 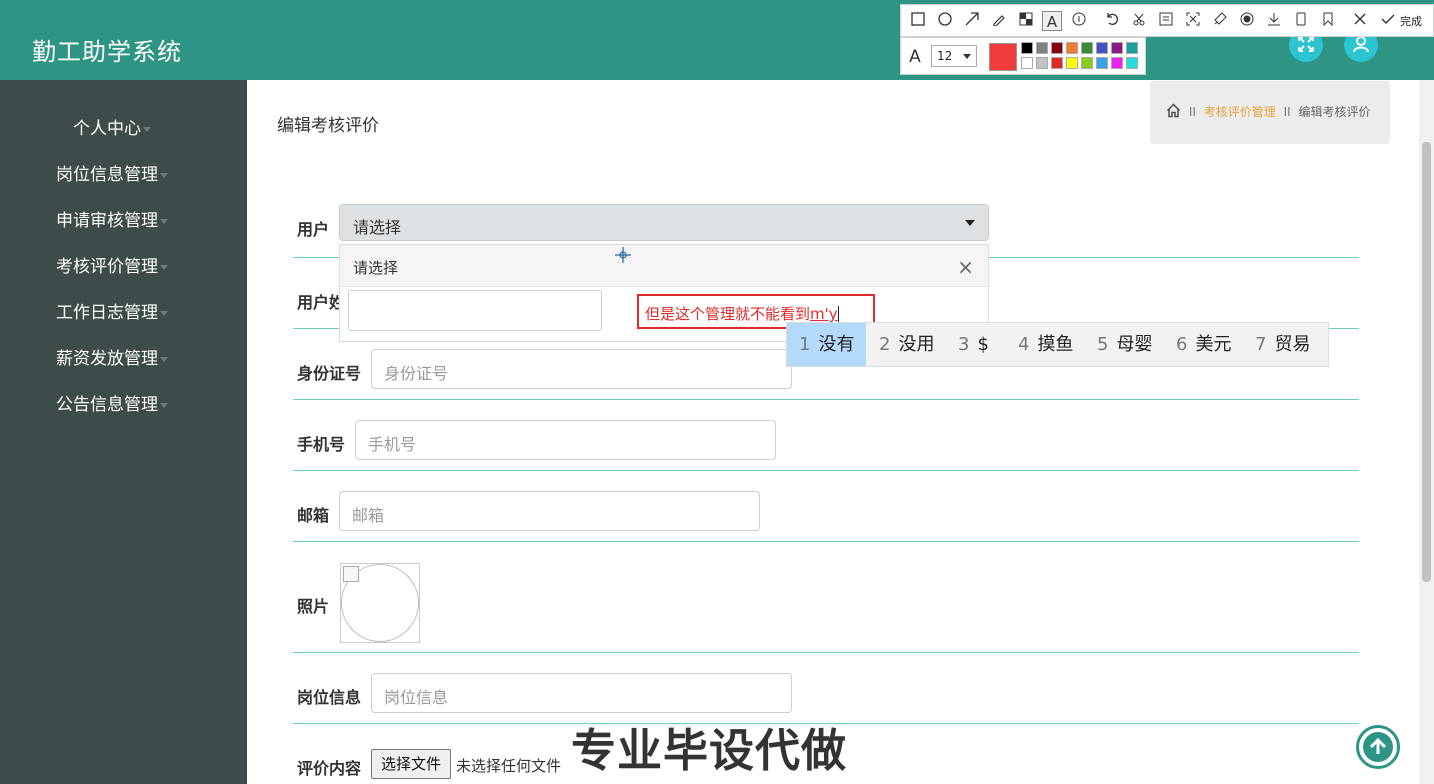 What do you see at coordinates (1024, 344) in the screenshot?
I see `candidate-number: 4` at bounding box center [1024, 344].